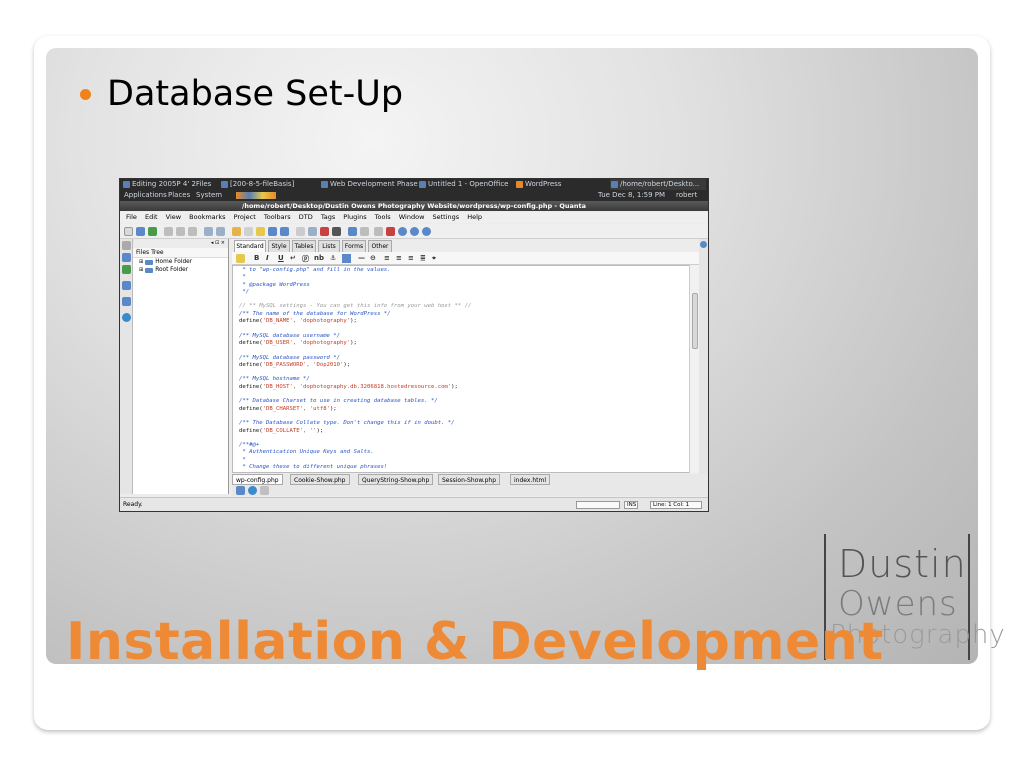  What do you see at coordinates (328, 217) in the screenshot?
I see `menu-tags: Tags` at bounding box center [328, 217].